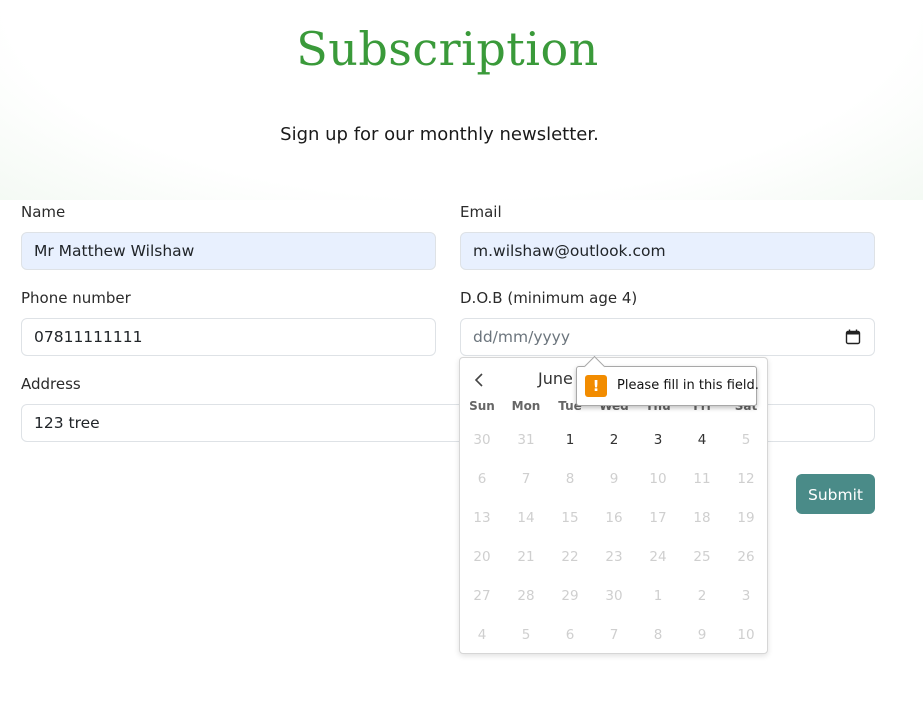 The height and width of the screenshot is (703, 923). What do you see at coordinates (596, 386) in the screenshot?
I see `warning-icon: !` at bounding box center [596, 386].